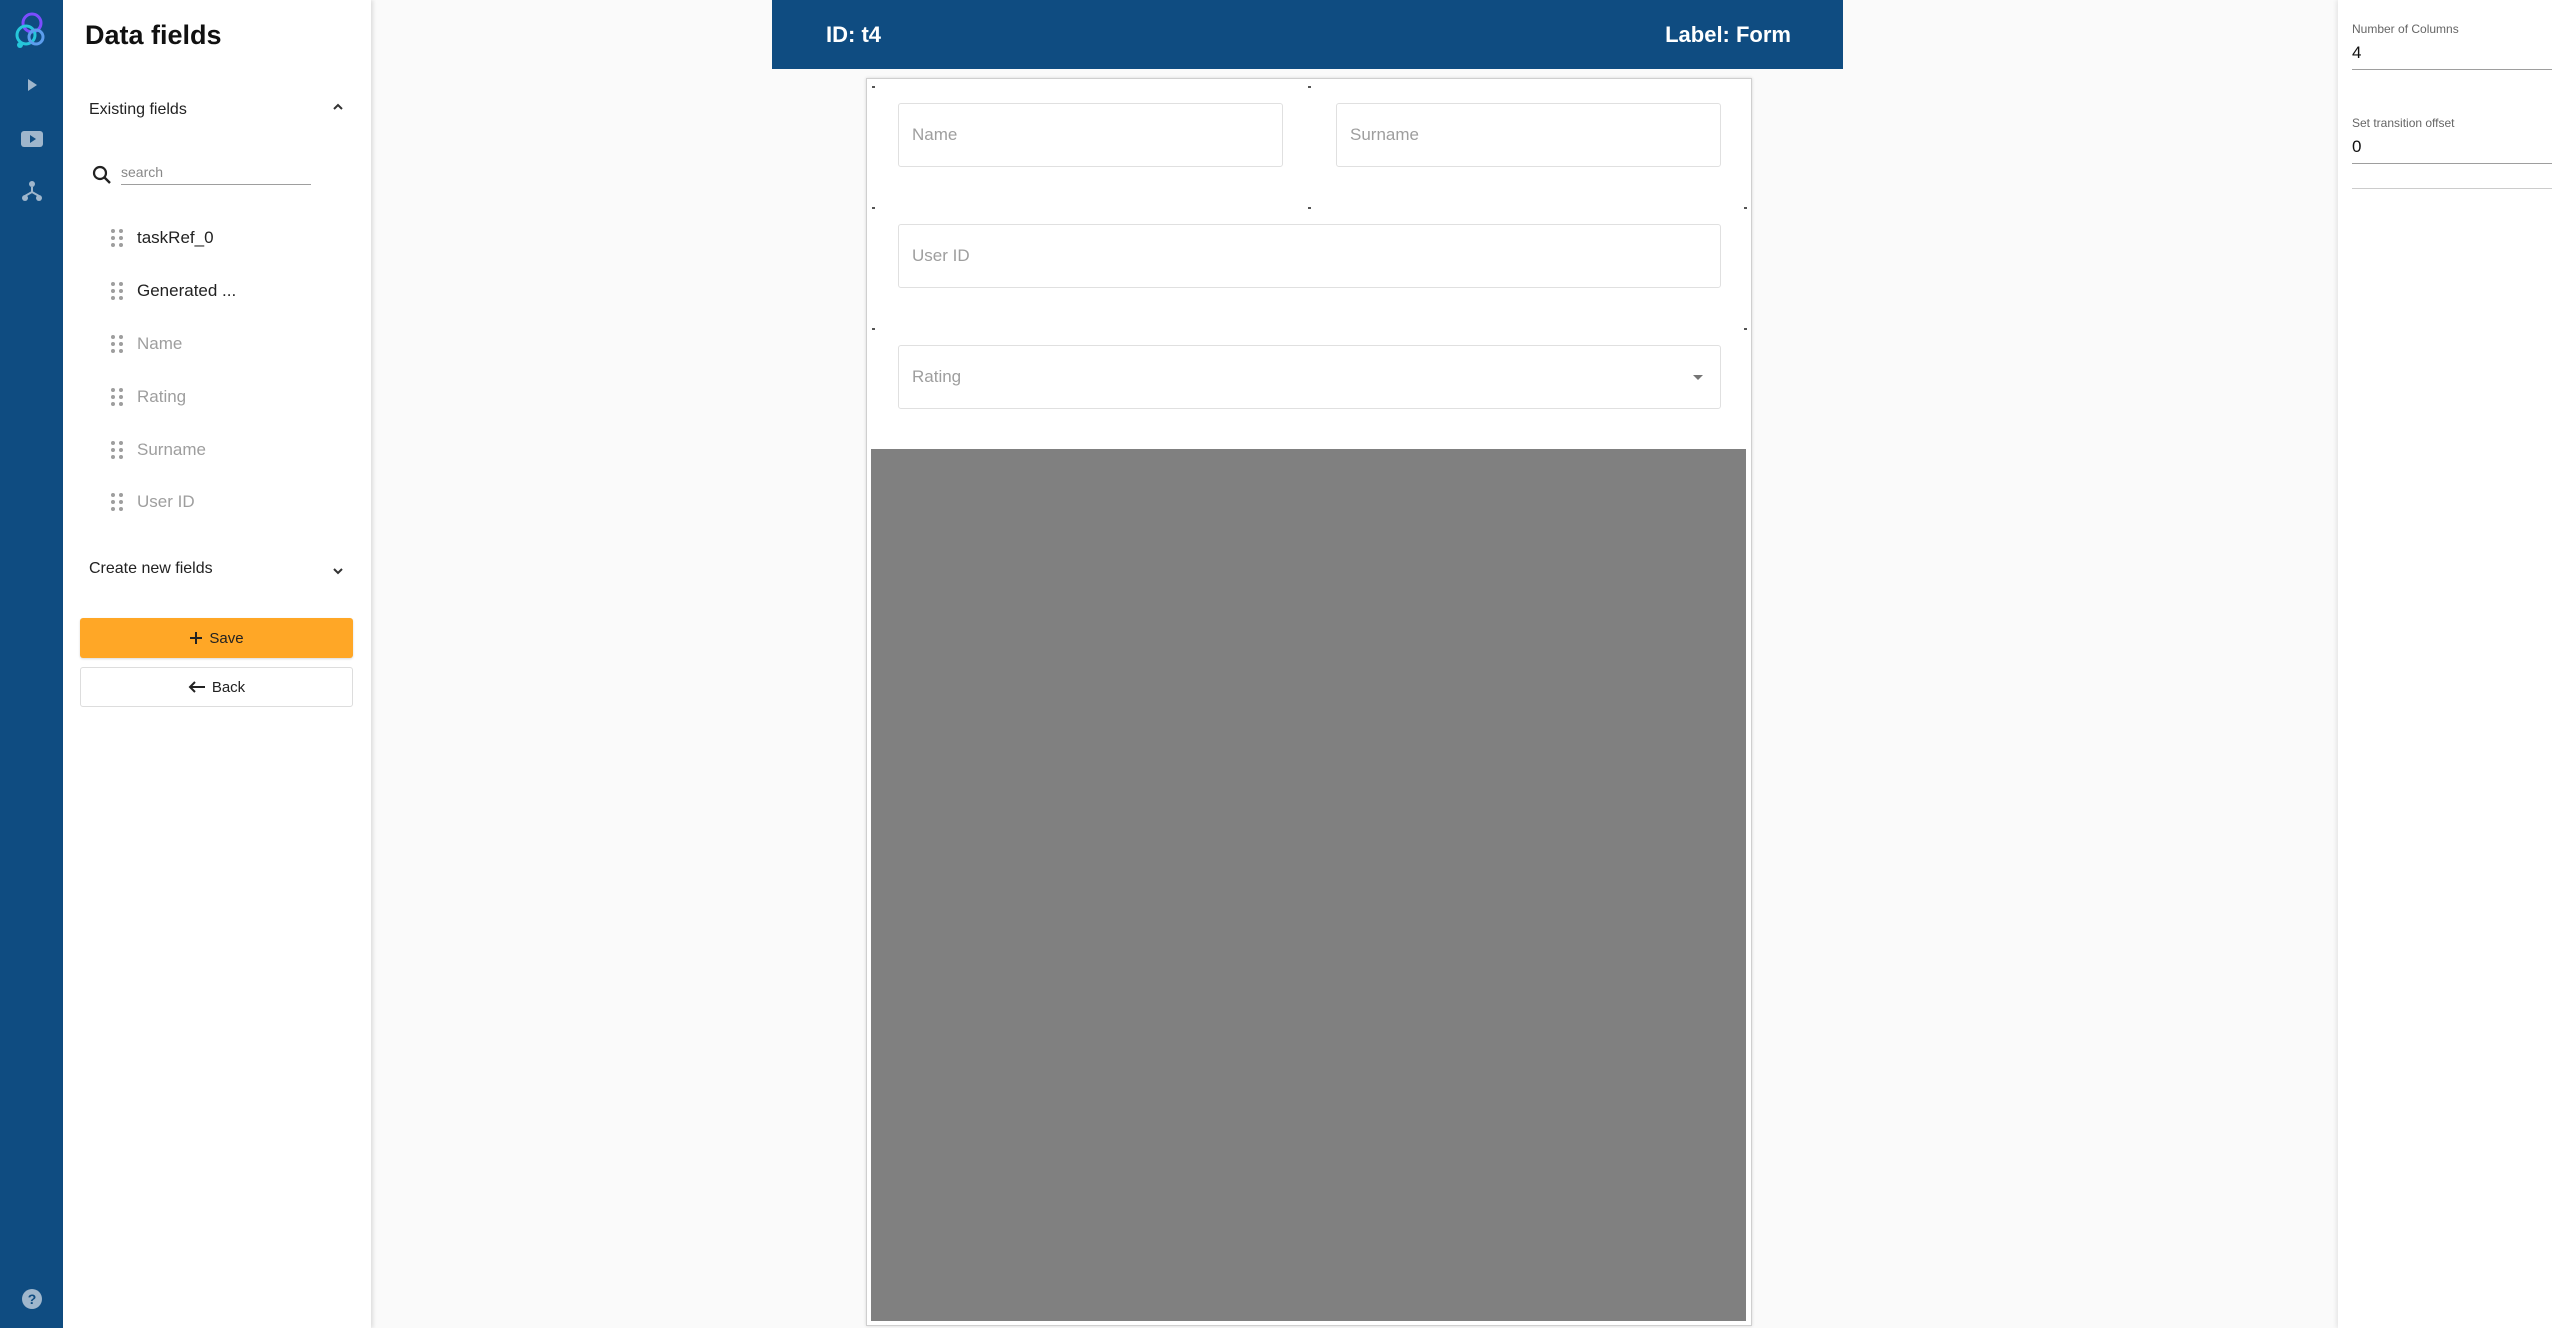 The height and width of the screenshot is (1328, 2560). I want to click on search-input, so click(216, 173).